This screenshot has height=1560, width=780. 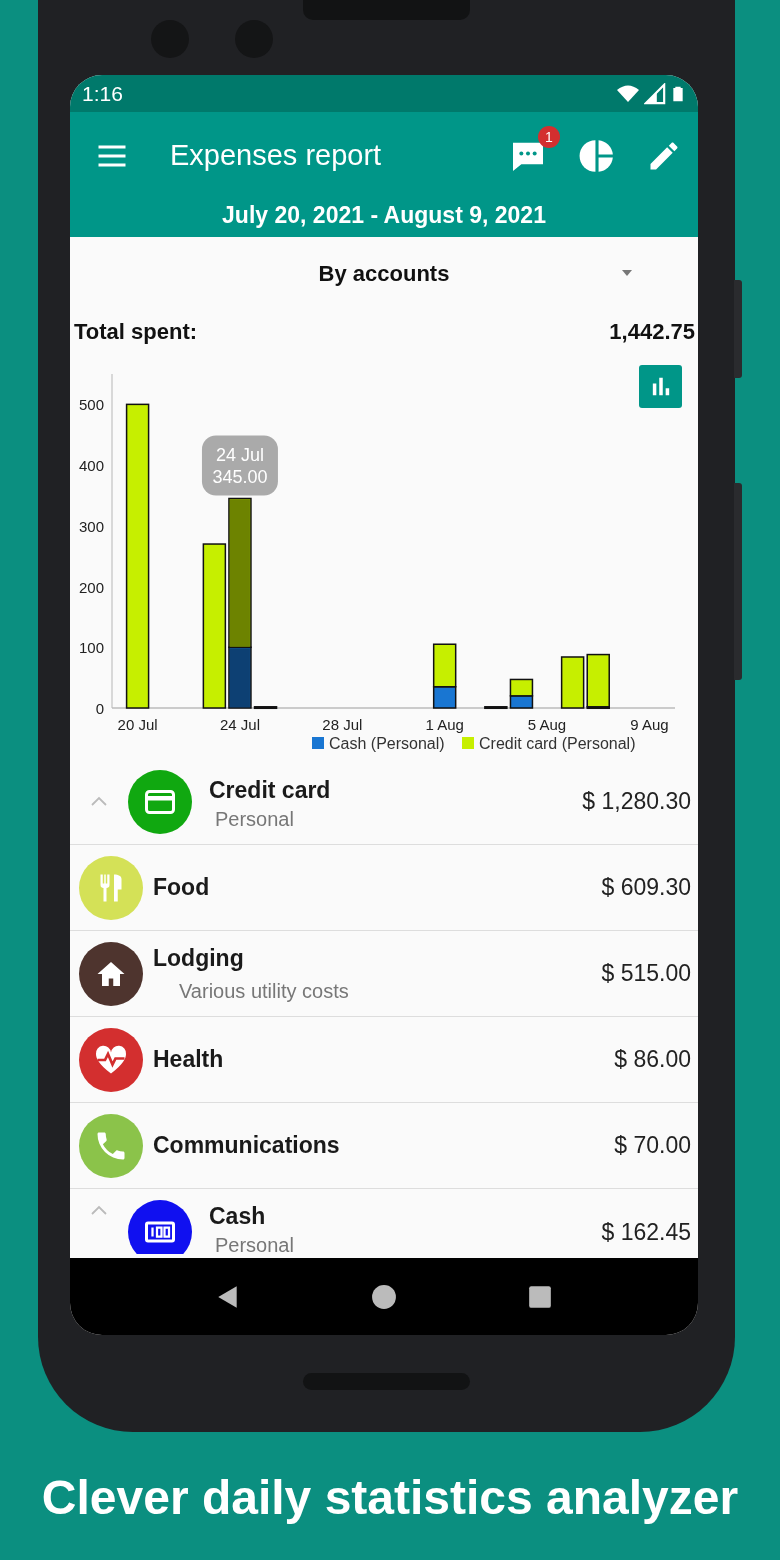 I want to click on category-amount: $ 609.30, so click(x=646, y=888).